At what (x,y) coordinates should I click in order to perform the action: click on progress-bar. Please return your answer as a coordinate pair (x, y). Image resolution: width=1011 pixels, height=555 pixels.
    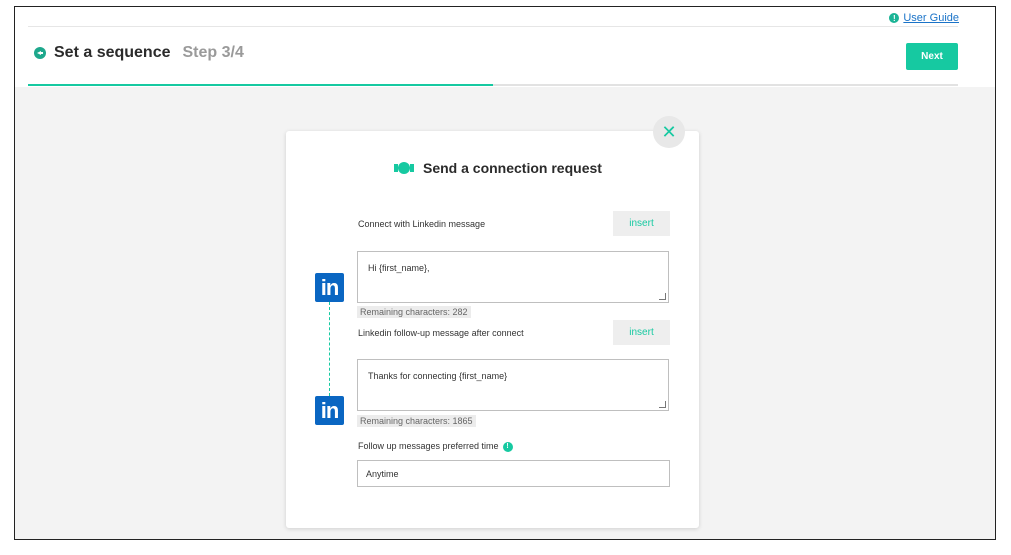
    Looking at the image, I should click on (493, 85).